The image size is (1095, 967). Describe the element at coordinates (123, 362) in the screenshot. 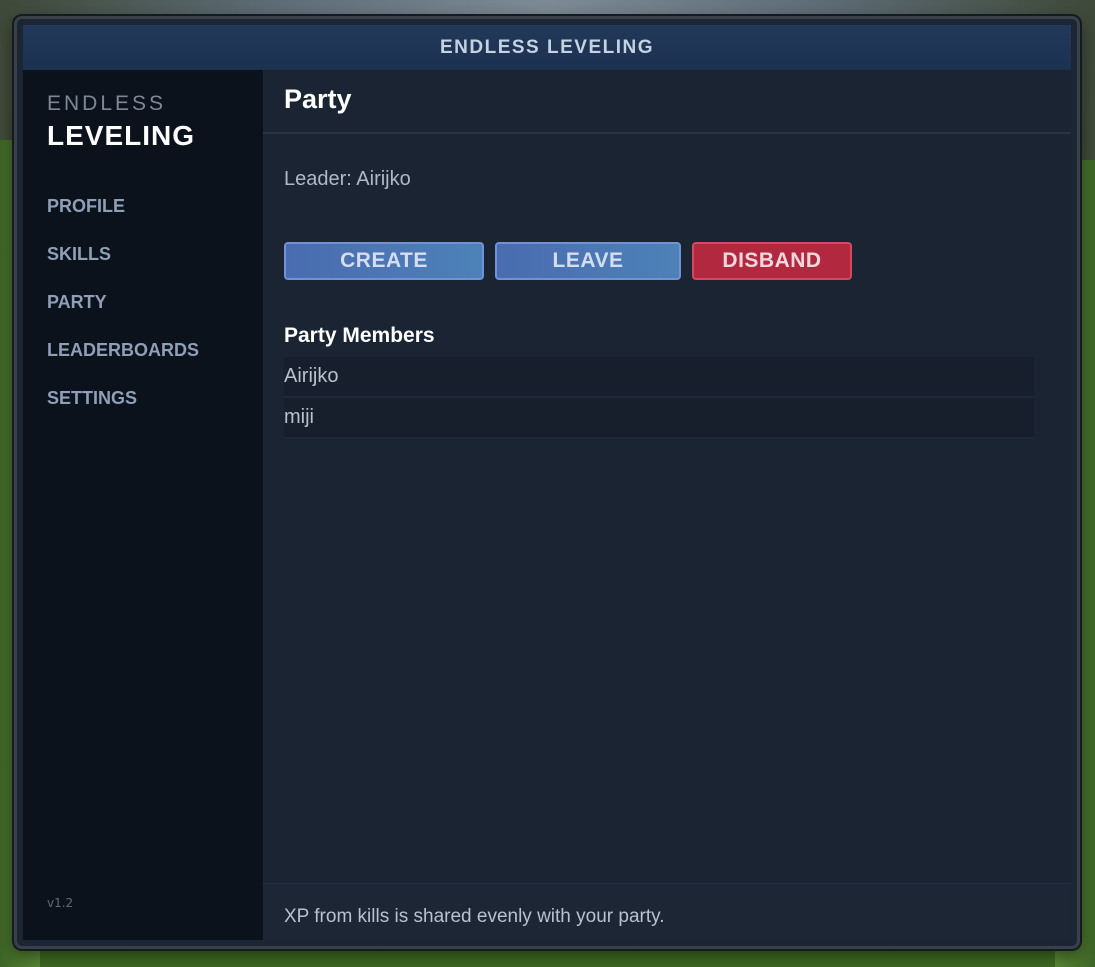

I see `sidebar-item-leaderboards: LEADERBOARDS` at that location.